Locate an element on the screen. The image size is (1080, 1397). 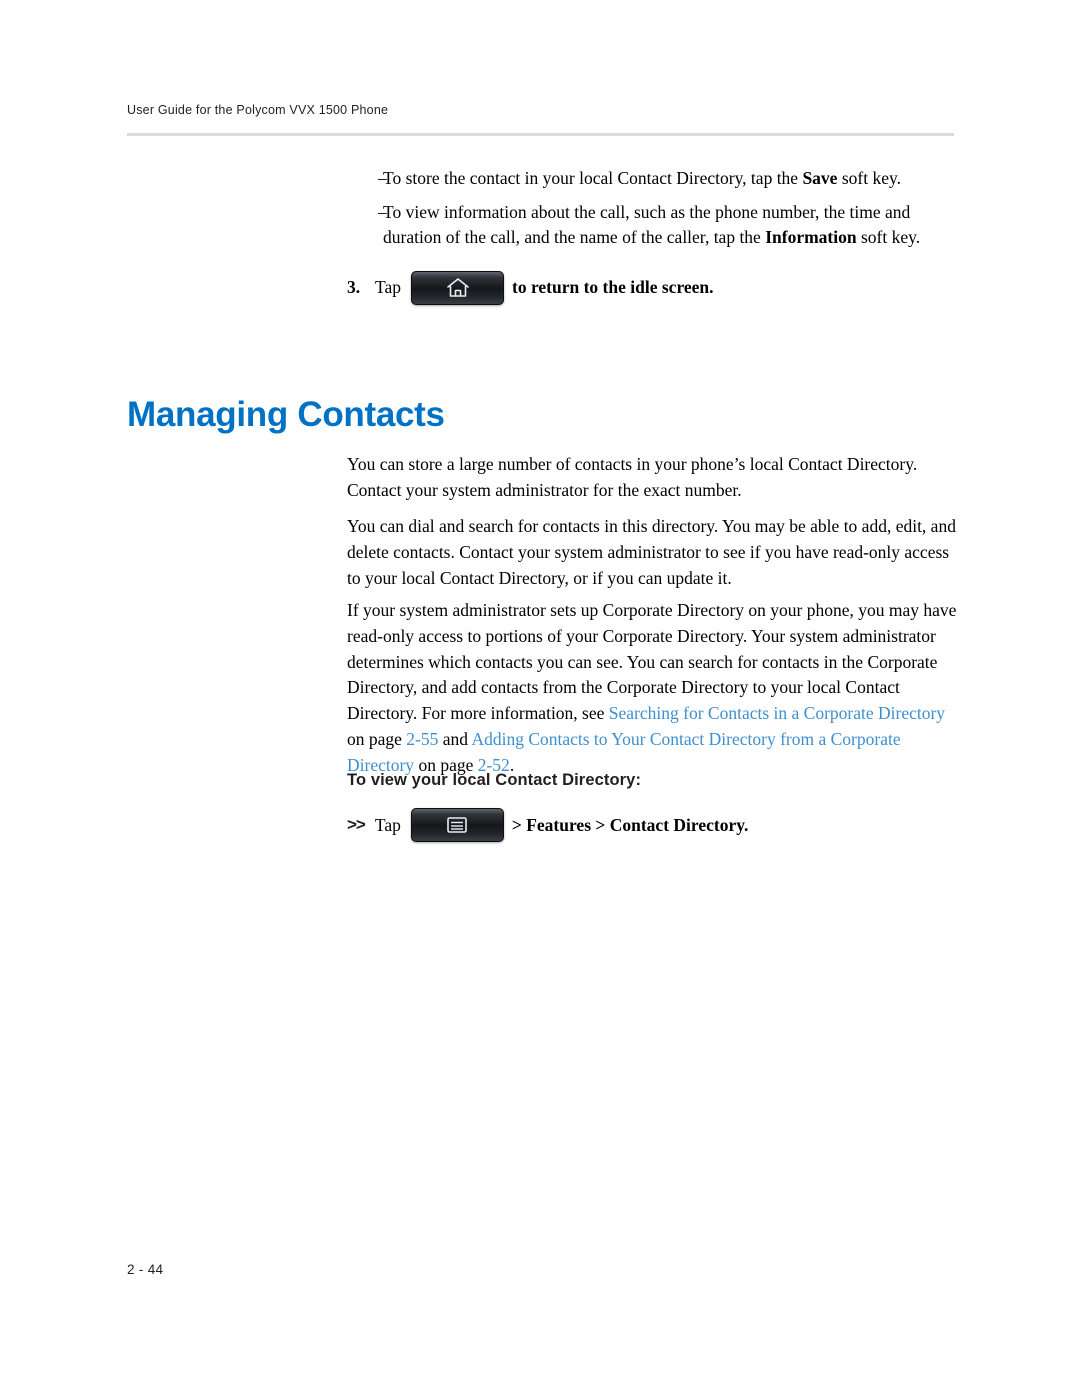
numbered-step: 3. Tap to return to the idle screen. is located at coordinates (652, 287).